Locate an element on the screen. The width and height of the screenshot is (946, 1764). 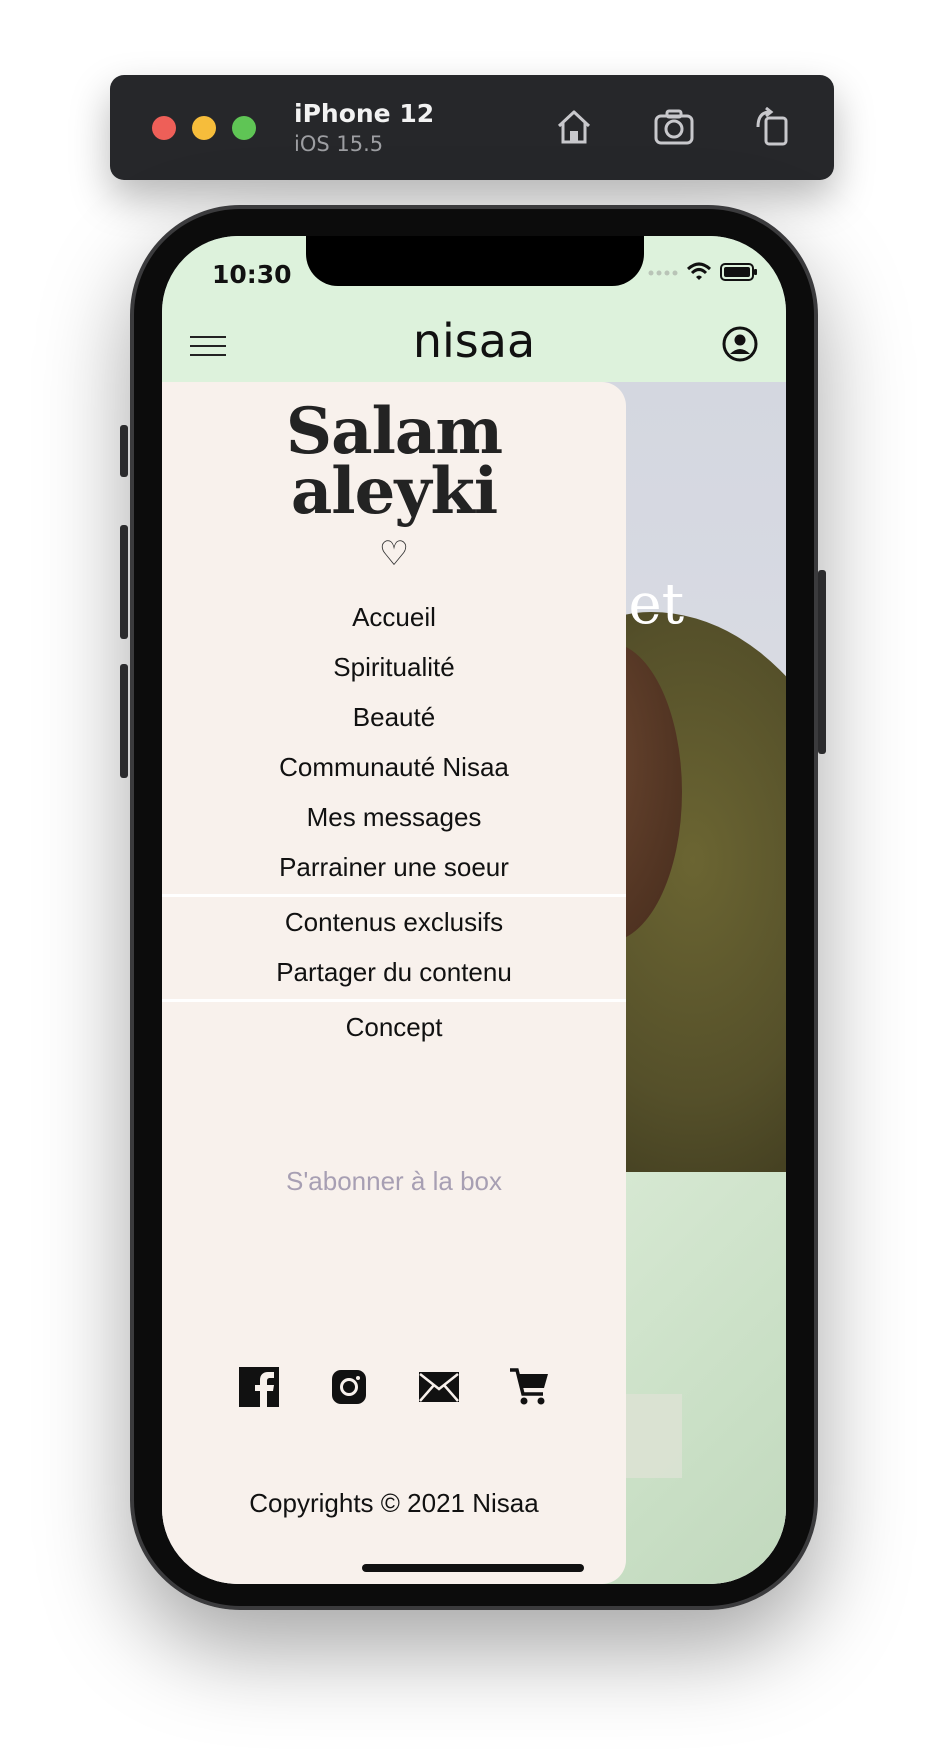
screenshot-icon is located at coordinates (674, 127).